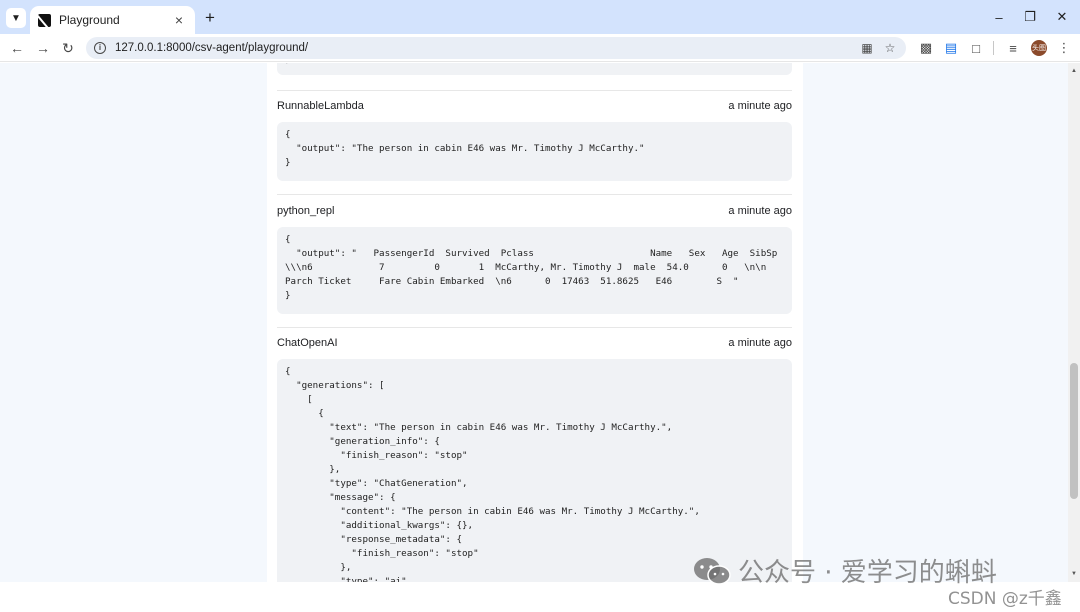 The image size is (1080, 612). What do you see at coordinates (534, 343) in the screenshot?
I see `run-header: ChatOpenAI a minute ago` at bounding box center [534, 343].